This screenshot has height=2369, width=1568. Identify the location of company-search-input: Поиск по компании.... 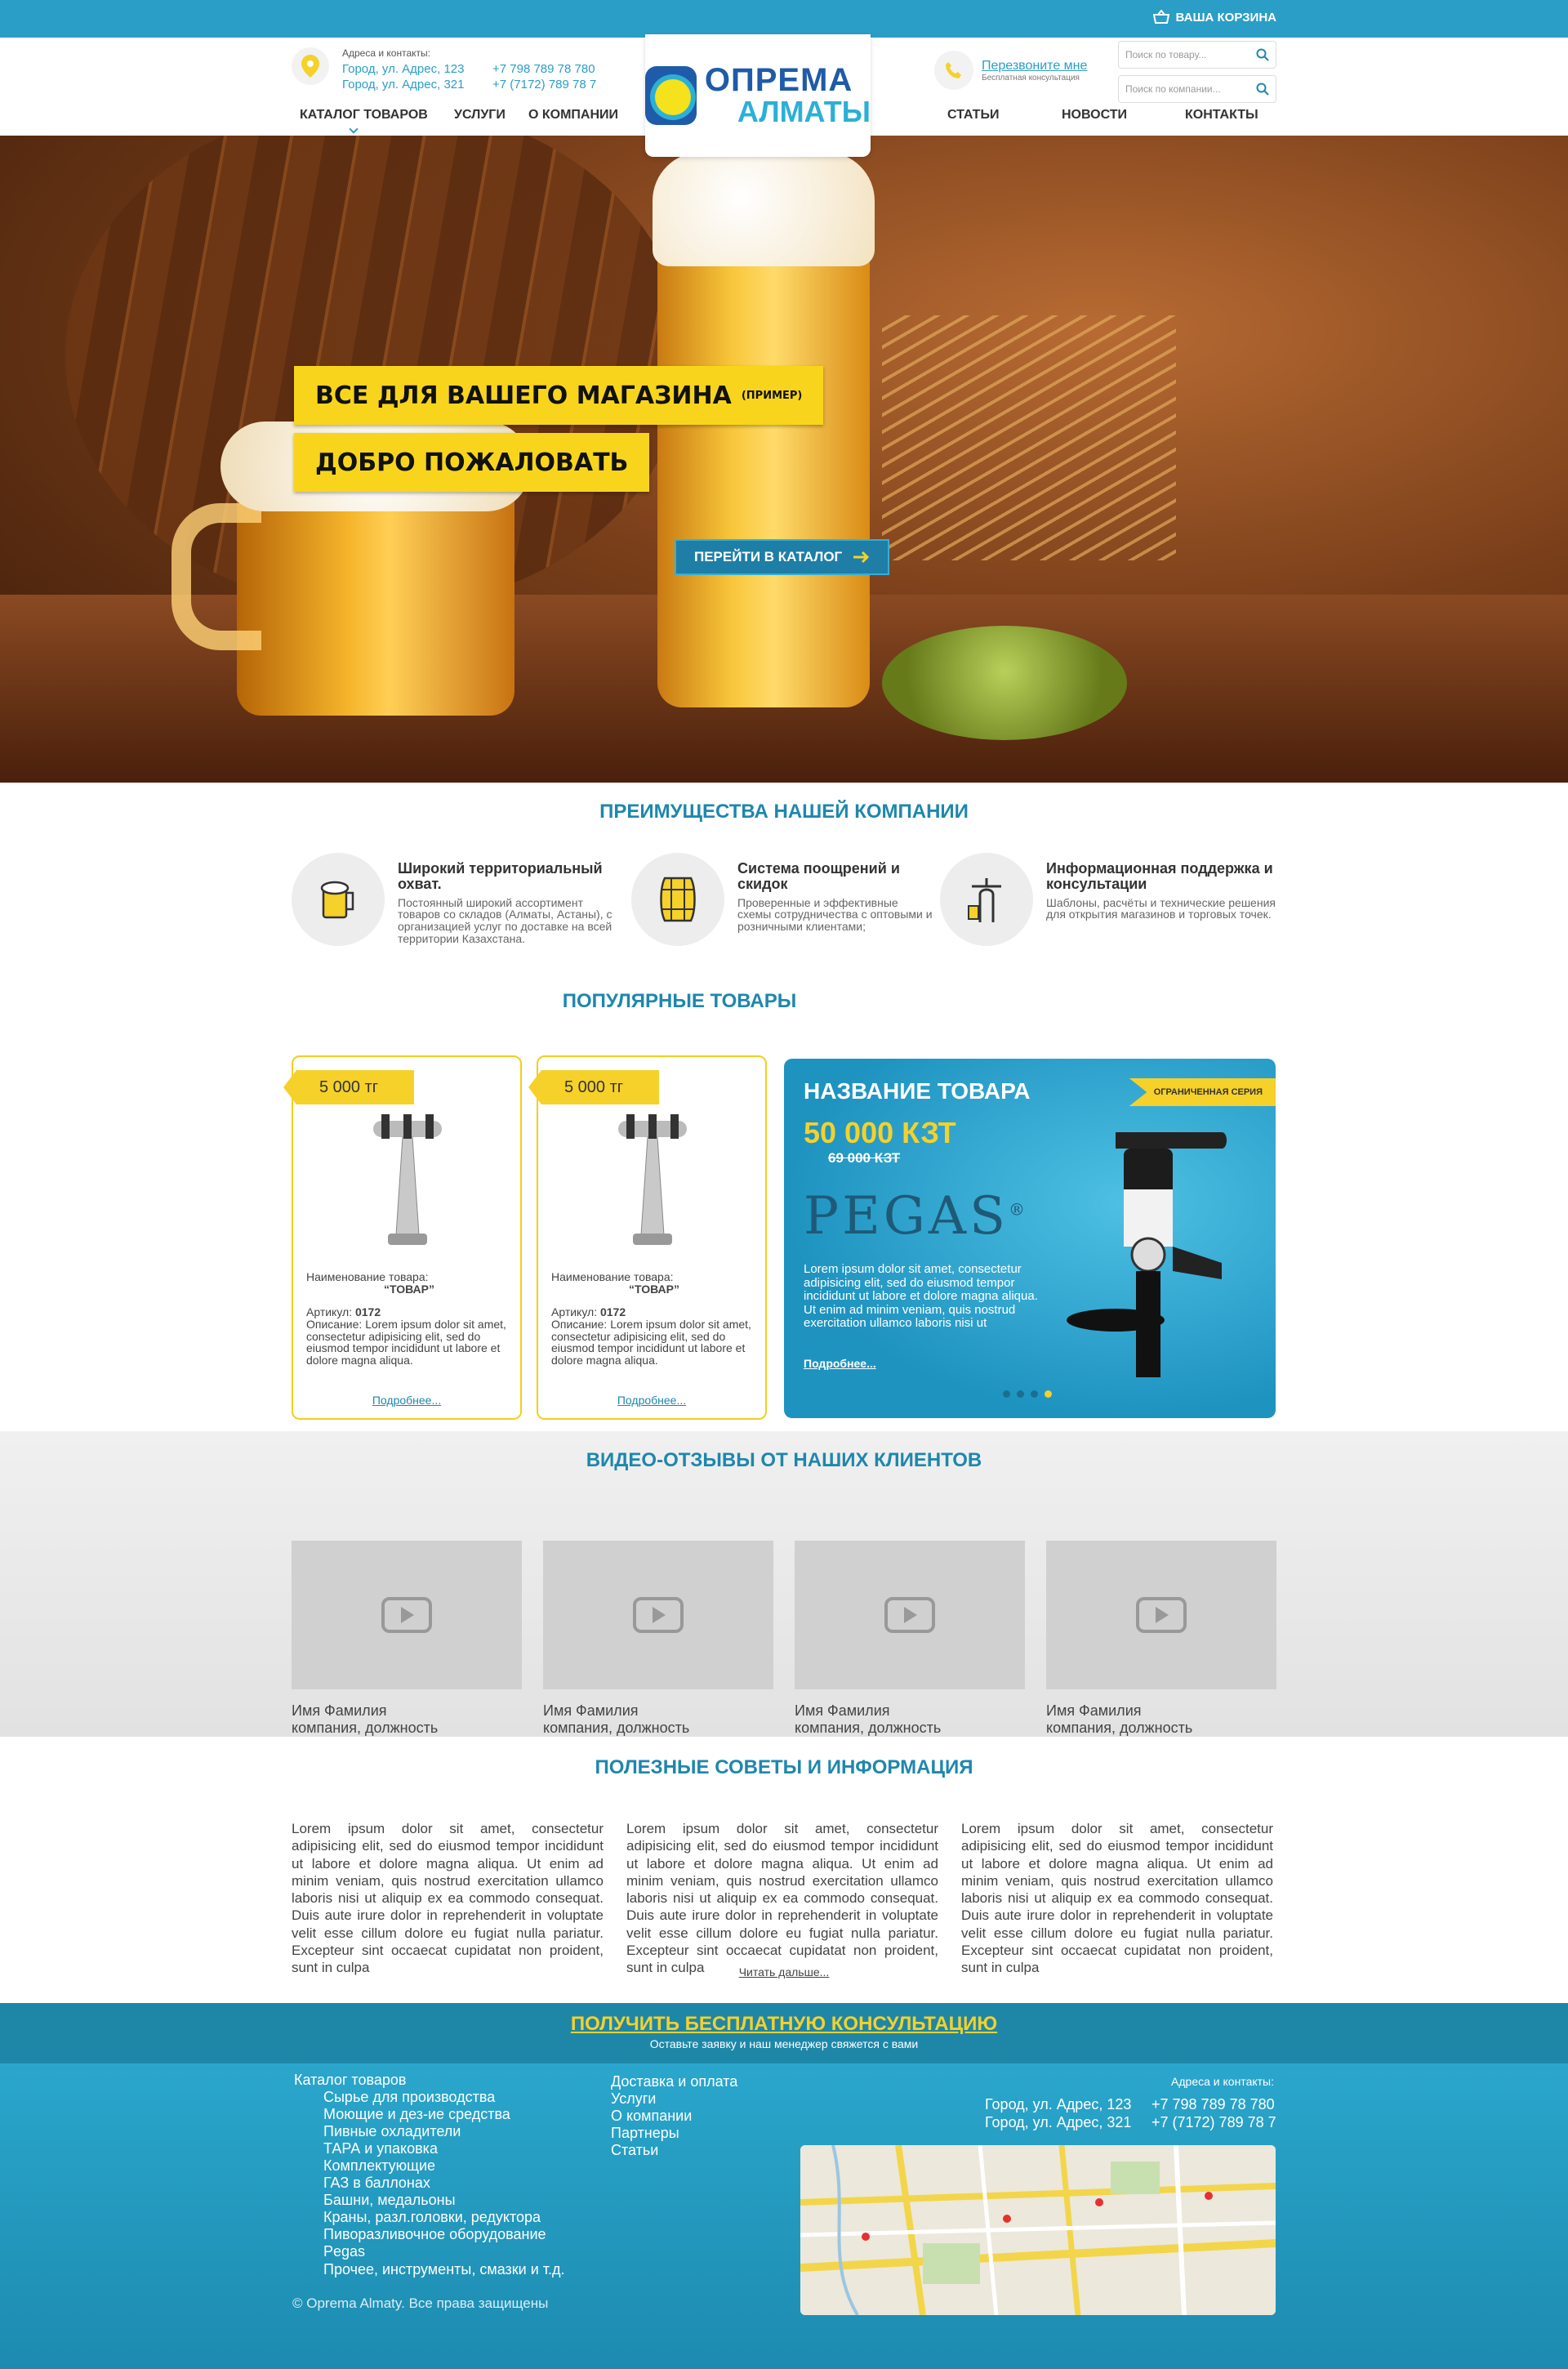
(1197, 89).